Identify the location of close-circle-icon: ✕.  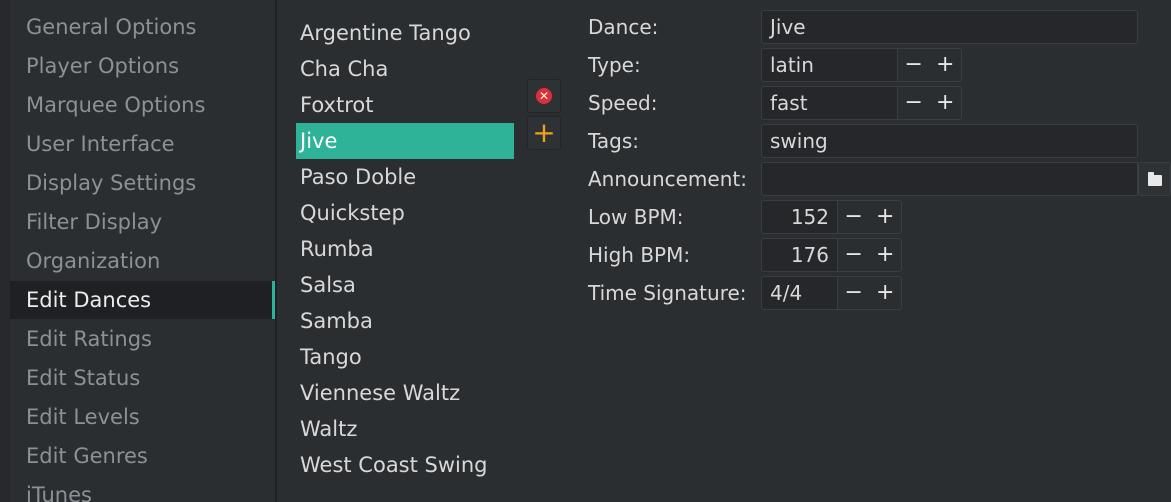
(544, 96).